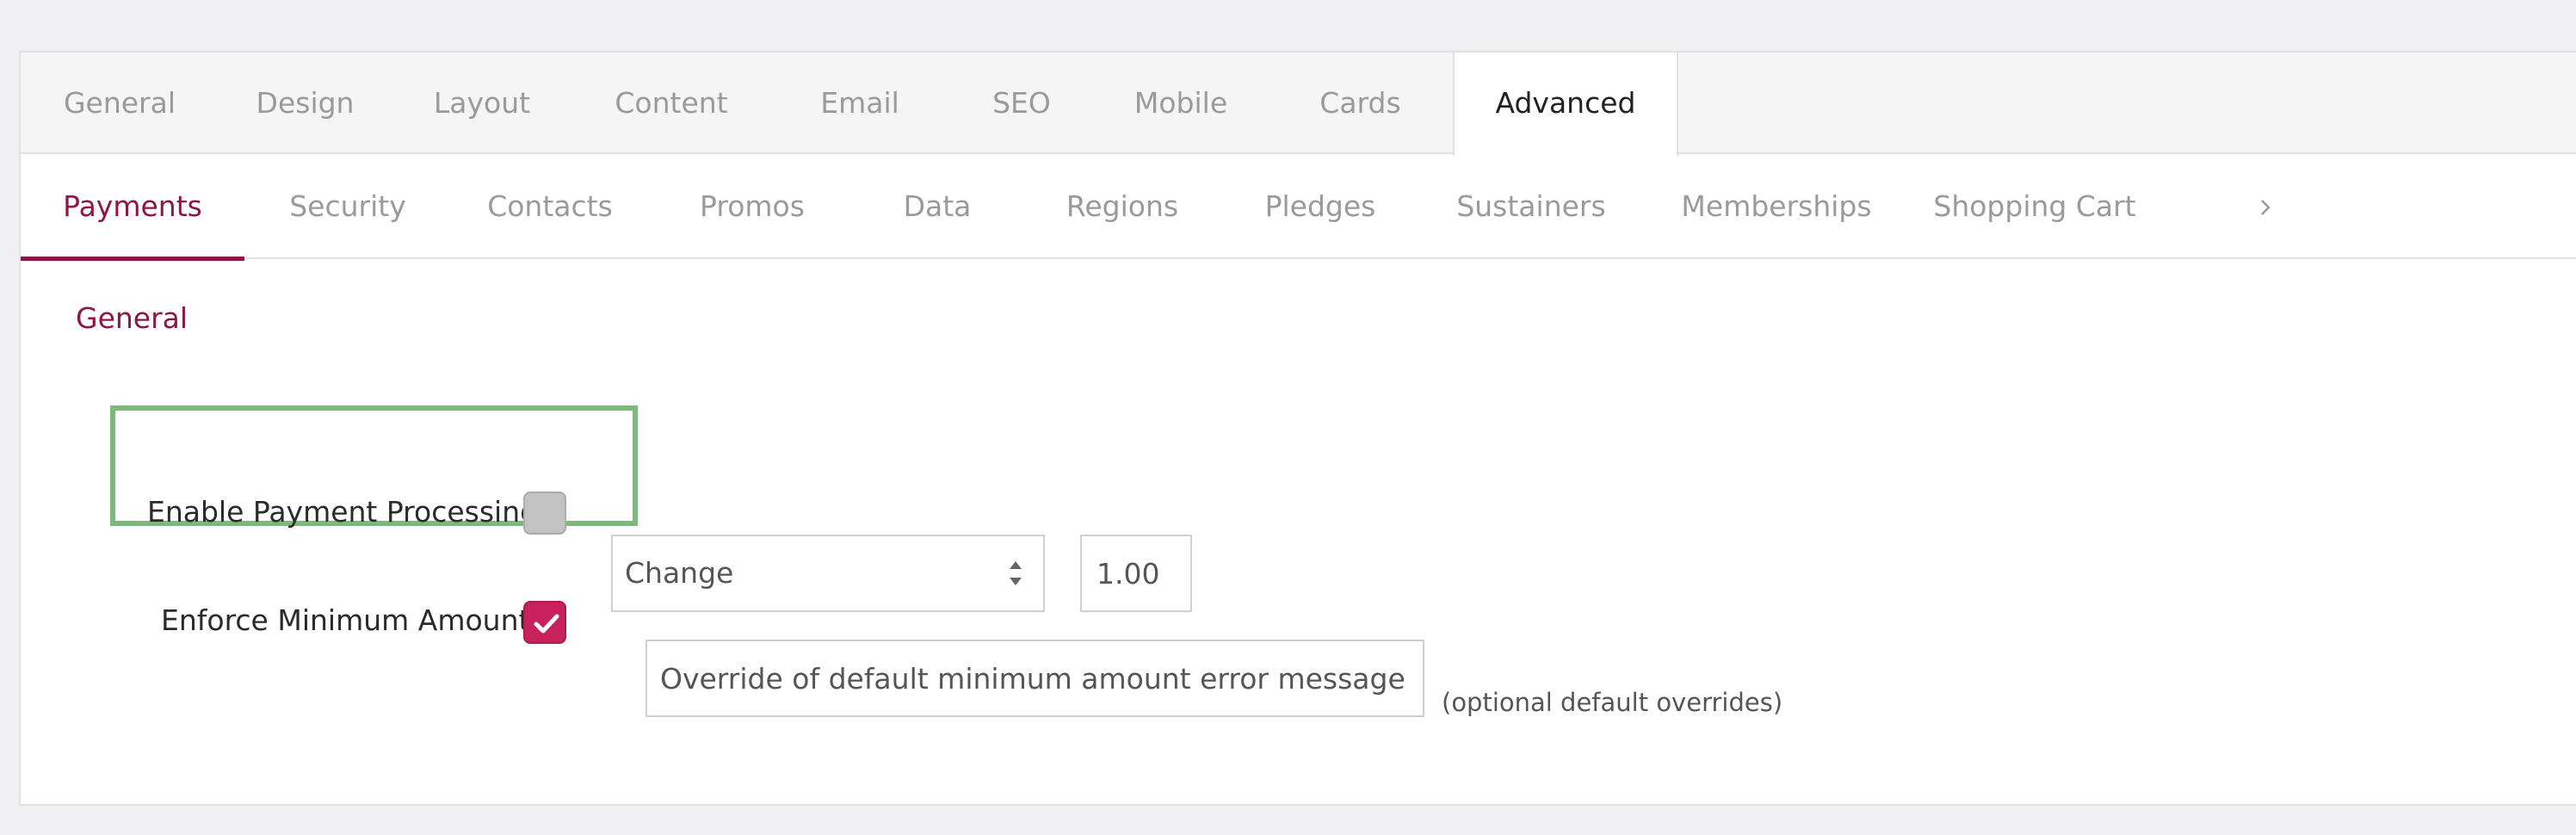  I want to click on tab-cards: Cards, so click(1360, 104).